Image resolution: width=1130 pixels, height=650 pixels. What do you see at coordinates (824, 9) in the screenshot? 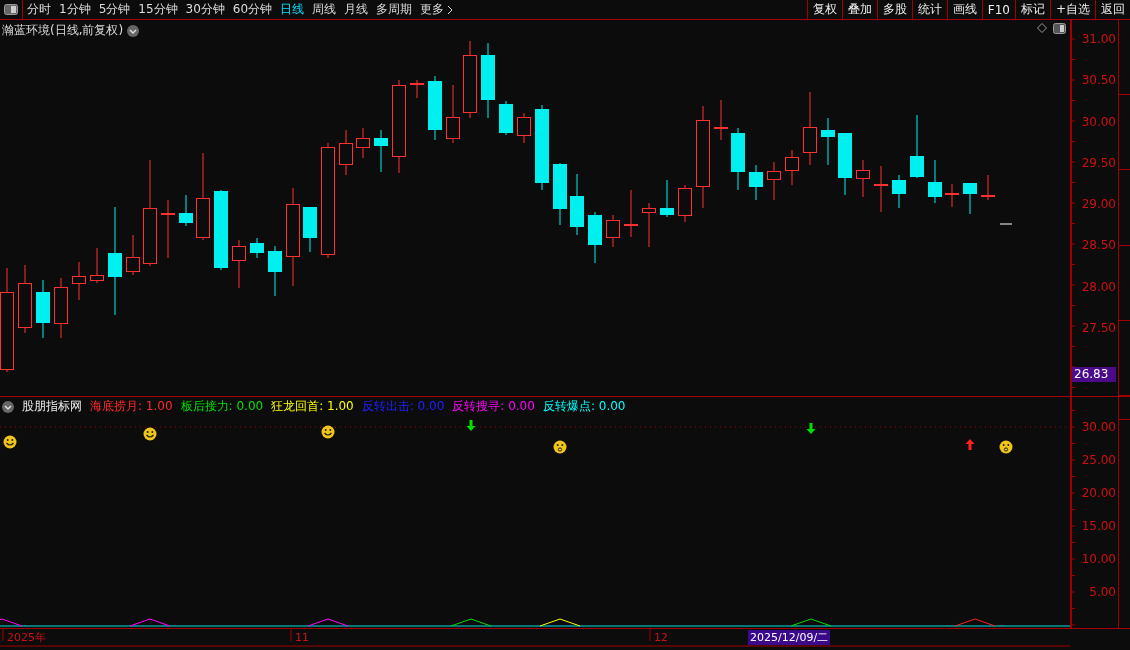
I see `toolbar-button: 复权` at bounding box center [824, 9].